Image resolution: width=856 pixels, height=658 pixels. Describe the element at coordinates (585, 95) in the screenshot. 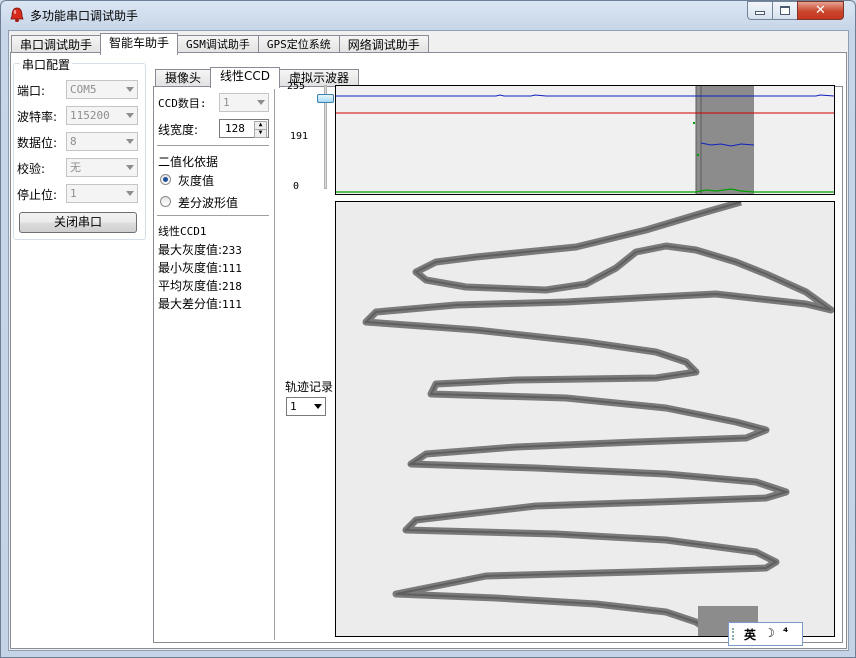

I see `gray-trace` at that location.